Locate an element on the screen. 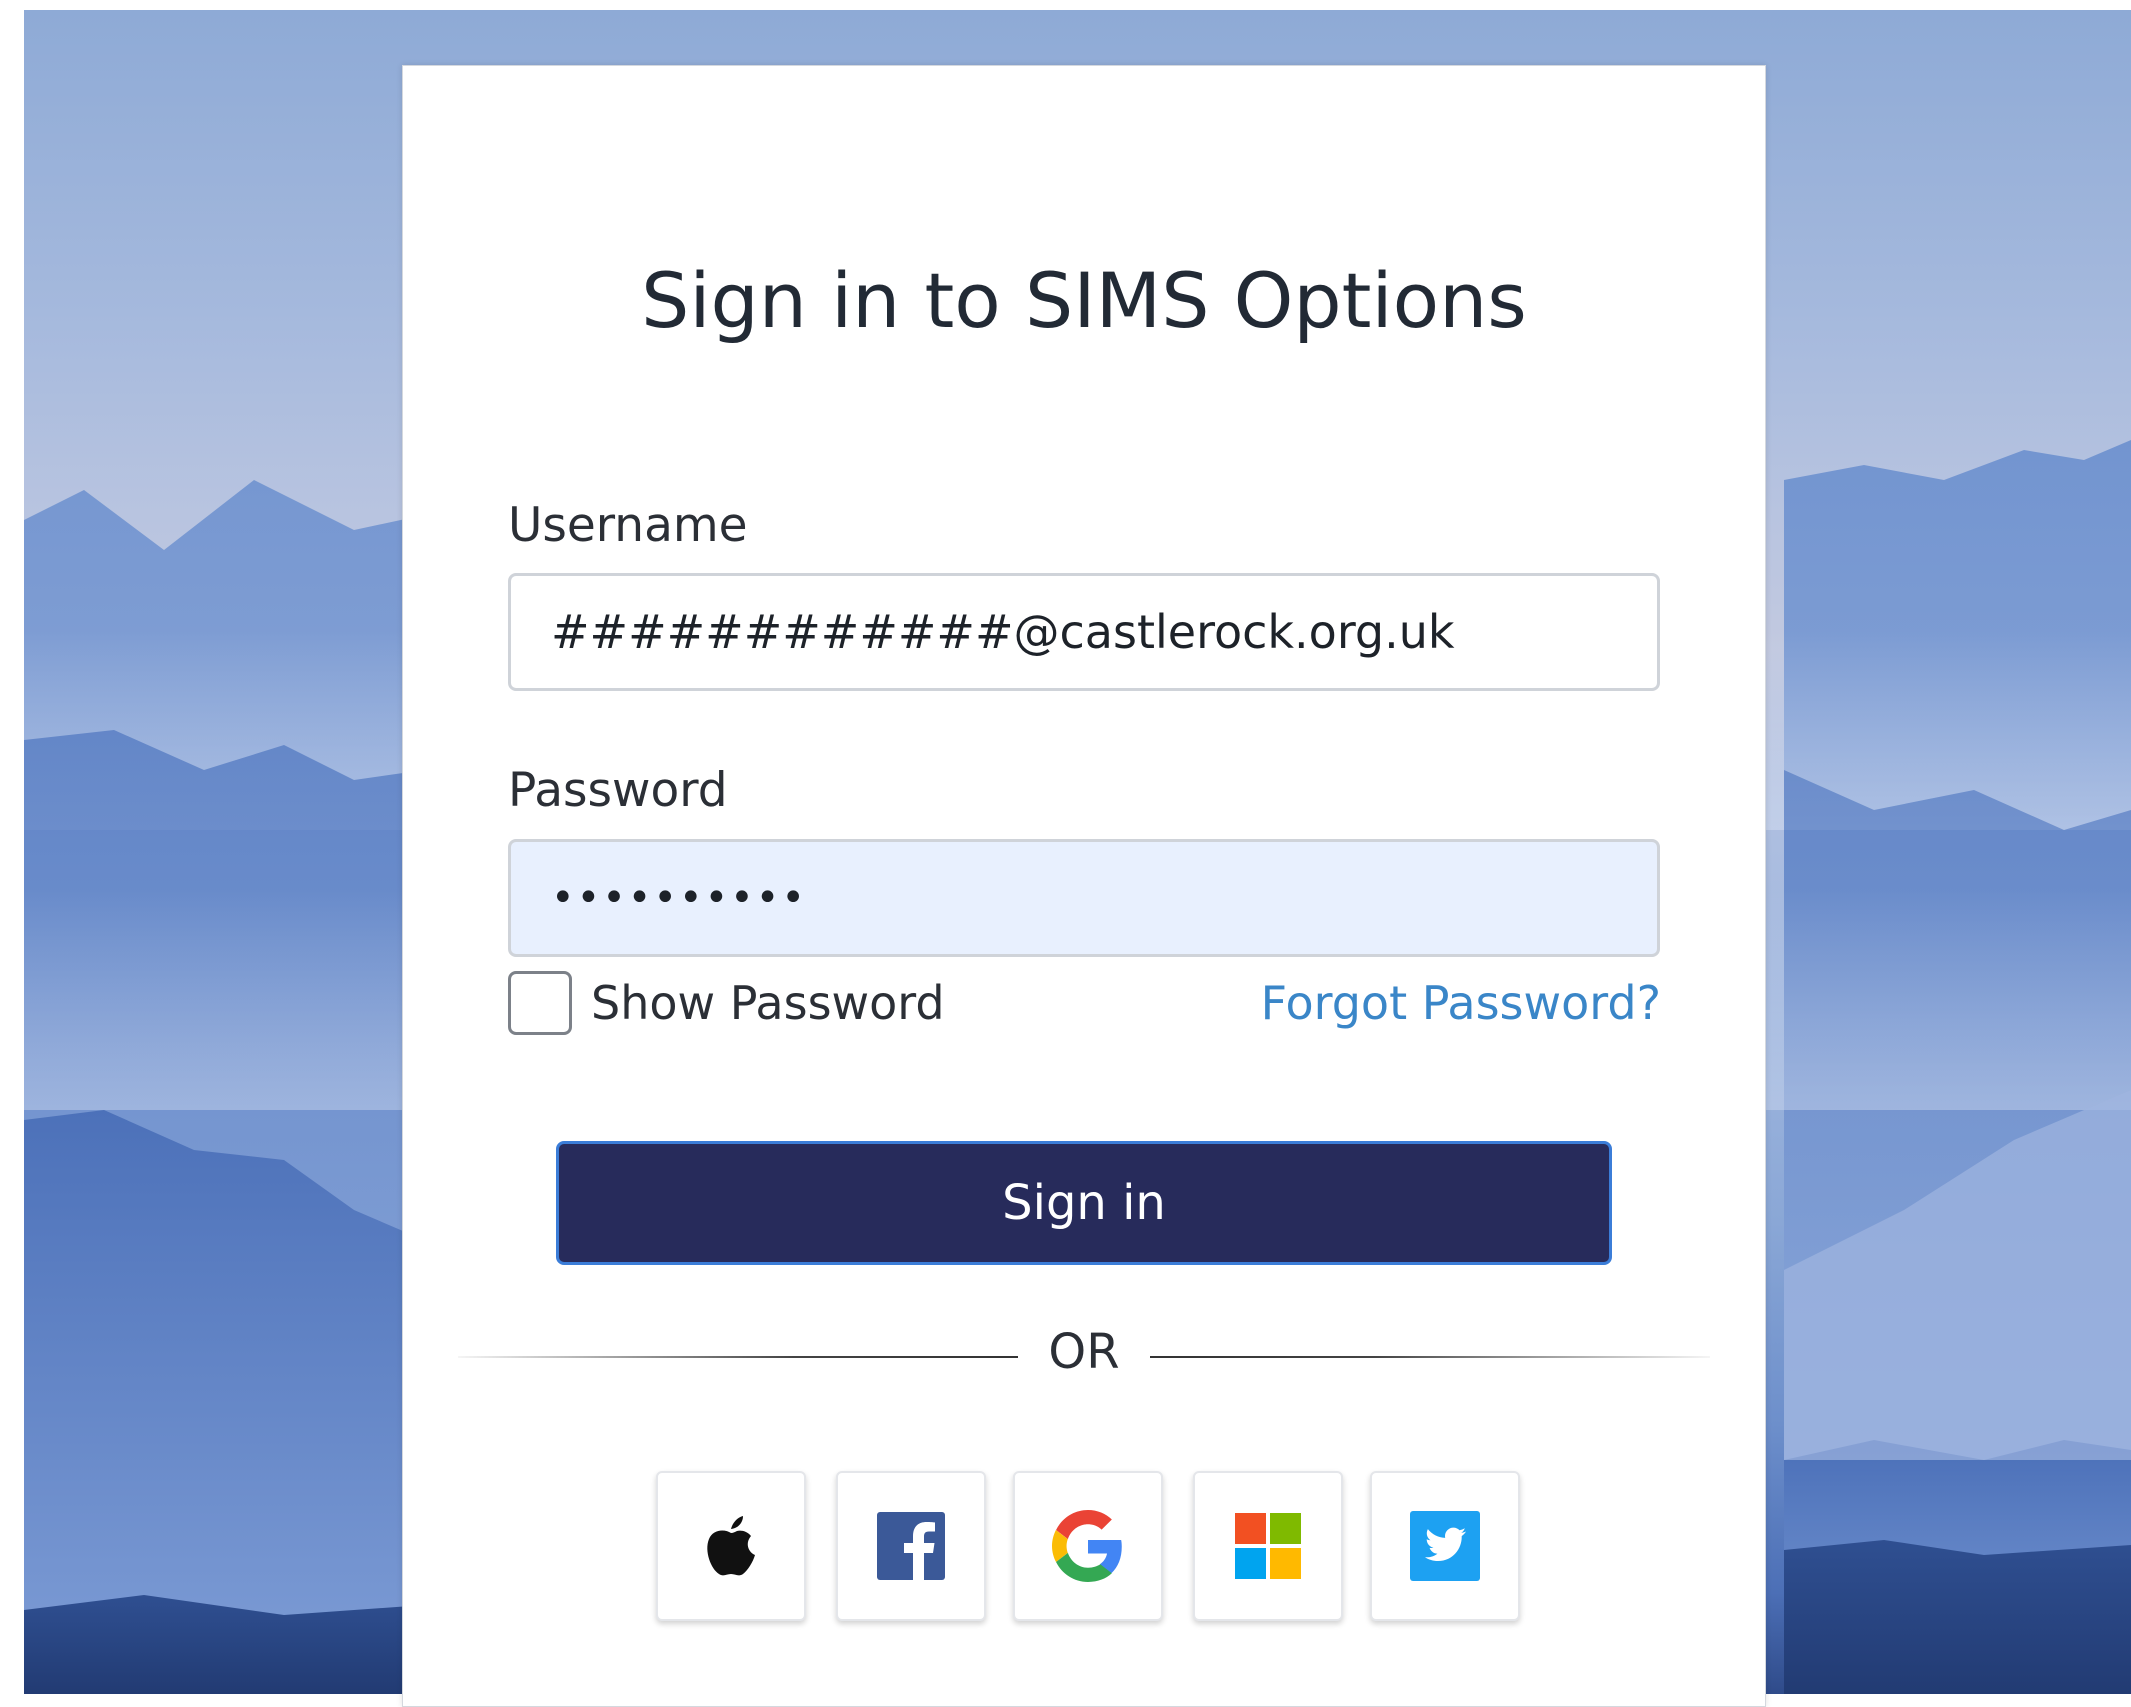 Image resolution: width=2131 pixels, height=1707 pixels. google-sign-in-button is located at coordinates (1088, 1546).